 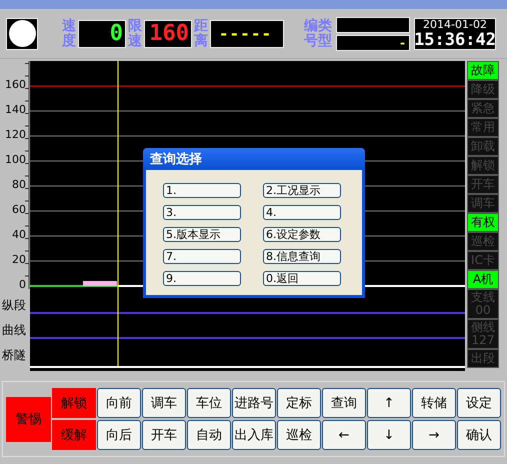 What do you see at coordinates (209, 435) in the screenshot?
I see `key-button: 自动` at bounding box center [209, 435].